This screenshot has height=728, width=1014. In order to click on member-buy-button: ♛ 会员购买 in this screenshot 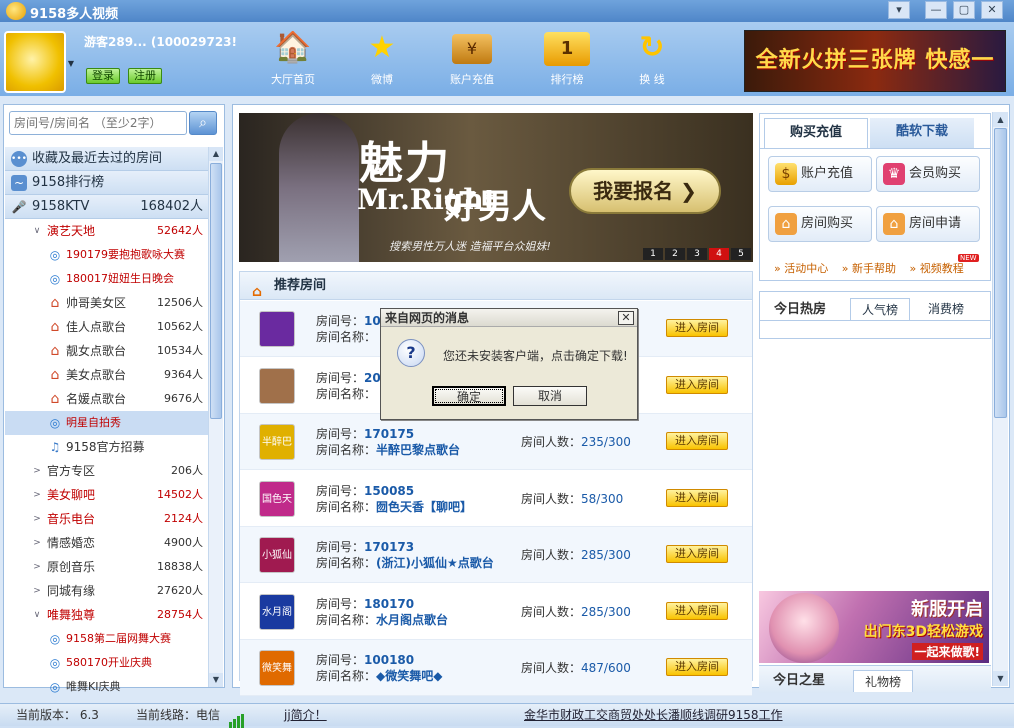, I will do `click(928, 174)`.